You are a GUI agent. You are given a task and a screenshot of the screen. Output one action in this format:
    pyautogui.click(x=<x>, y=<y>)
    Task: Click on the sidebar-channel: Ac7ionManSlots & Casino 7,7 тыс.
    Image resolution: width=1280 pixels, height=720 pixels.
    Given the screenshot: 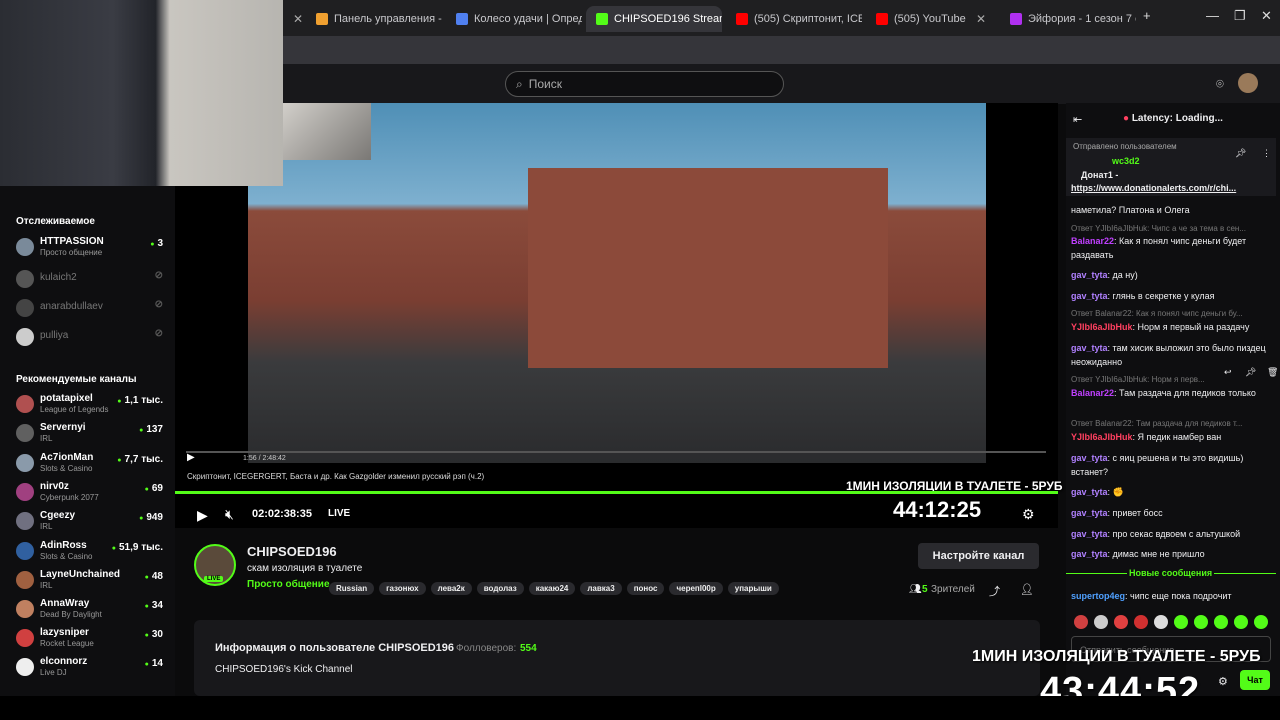 What is the action you would take?
    pyautogui.click(x=91, y=466)
    